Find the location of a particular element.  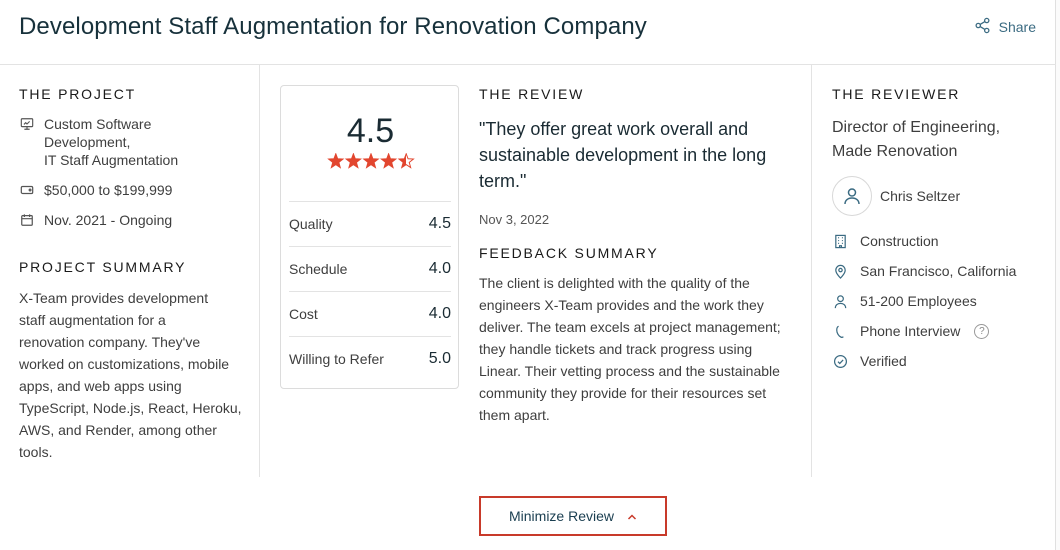

stars-icon is located at coordinates (370, 160).